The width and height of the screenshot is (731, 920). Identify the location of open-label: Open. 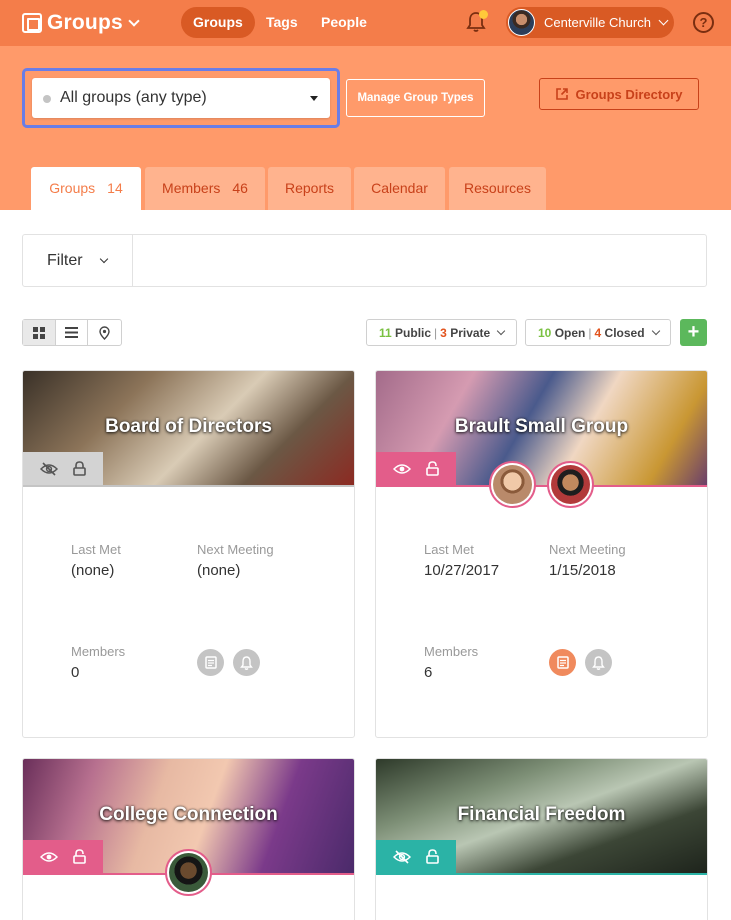
(570, 332).